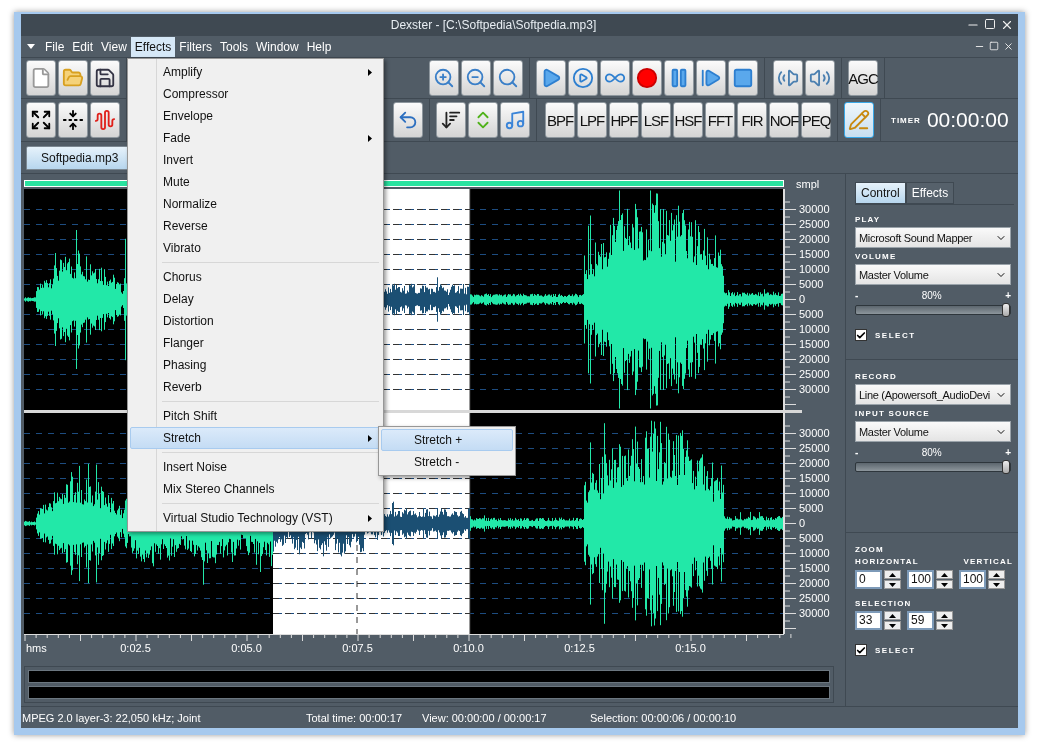 This screenshot has width=1045, height=755. I want to click on music-button, so click(515, 120).